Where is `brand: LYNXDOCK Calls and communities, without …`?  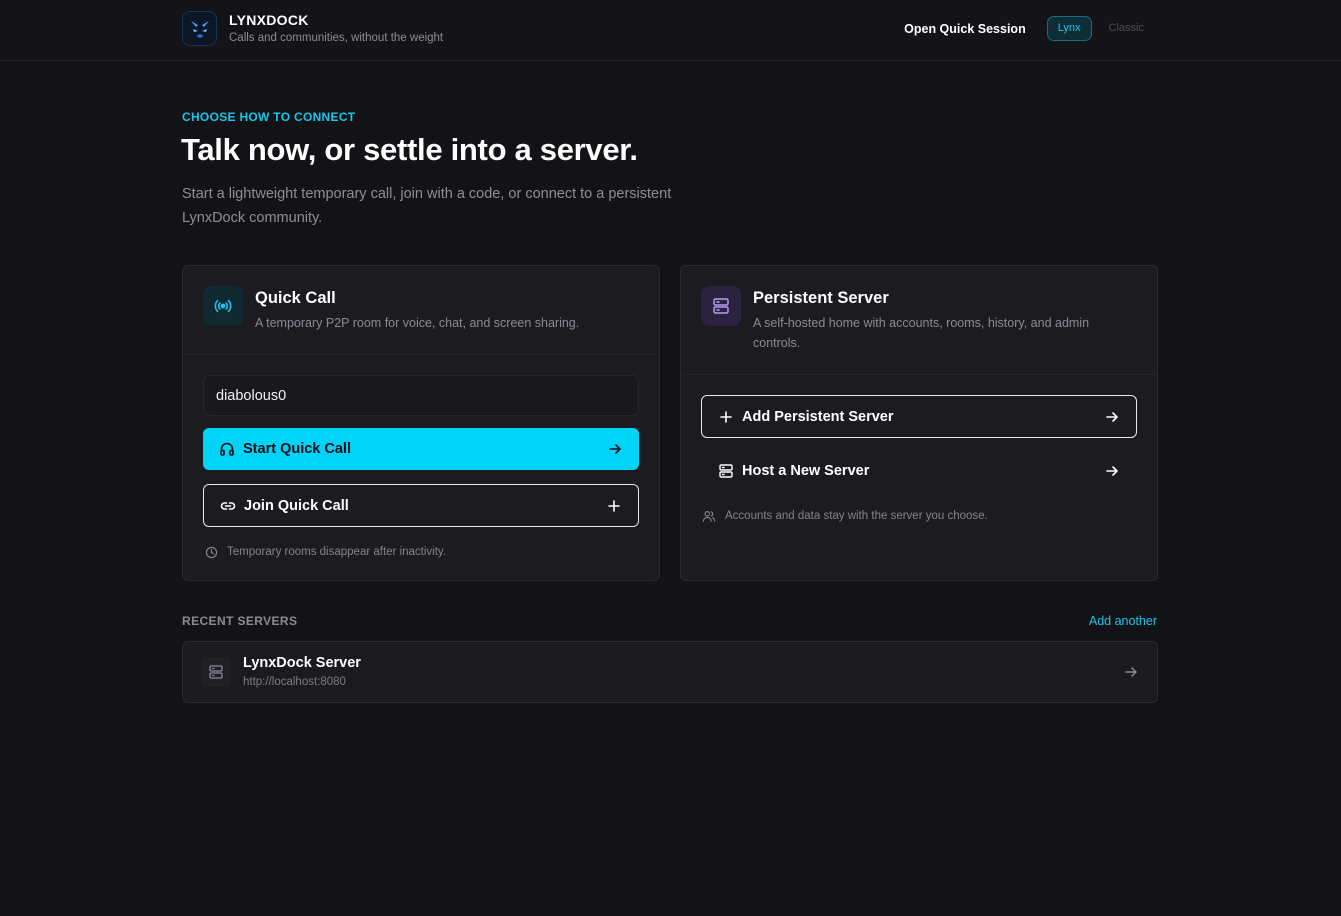 brand: LYNXDOCK Calls and communities, without … is located at coordinates (312, 28).